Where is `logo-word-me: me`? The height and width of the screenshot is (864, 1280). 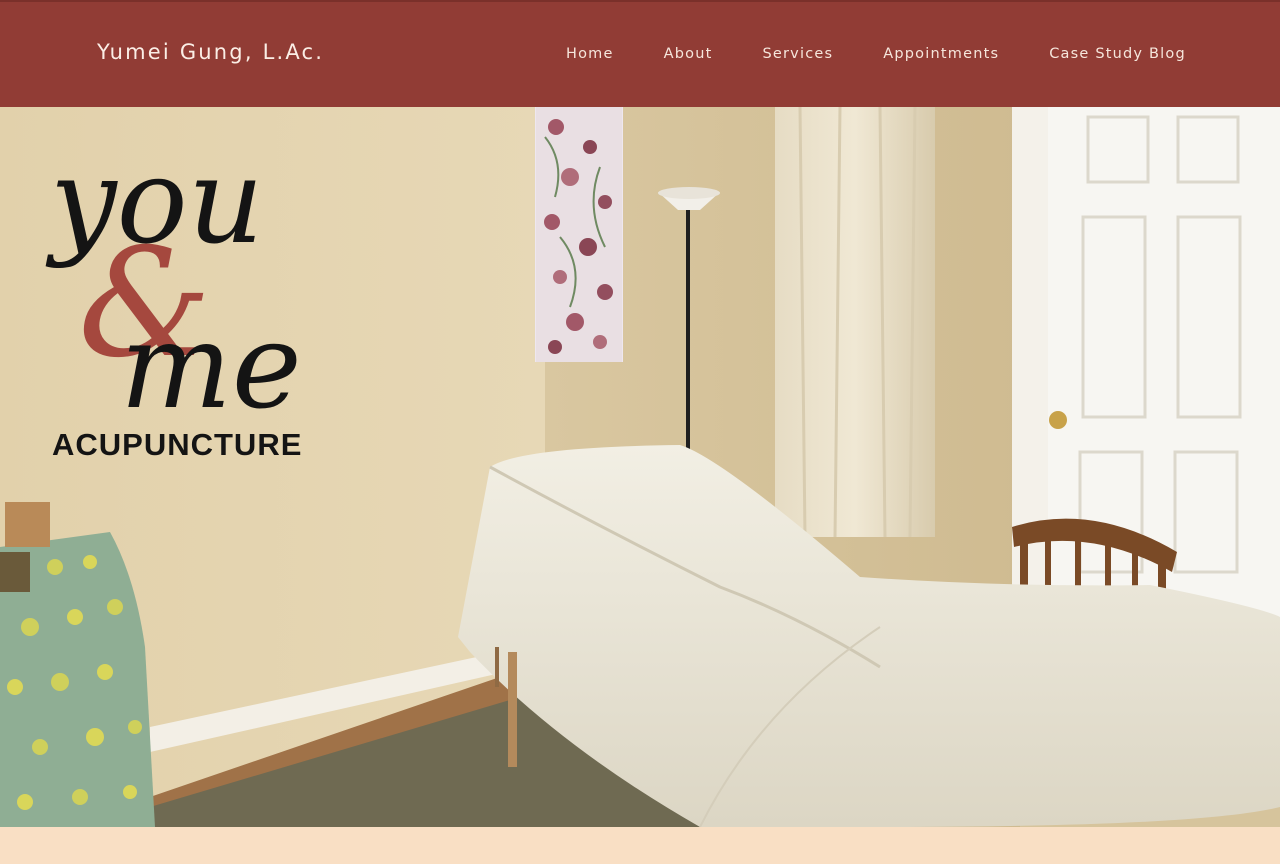
logo-word-me: me is located at coordinates (211, 366).